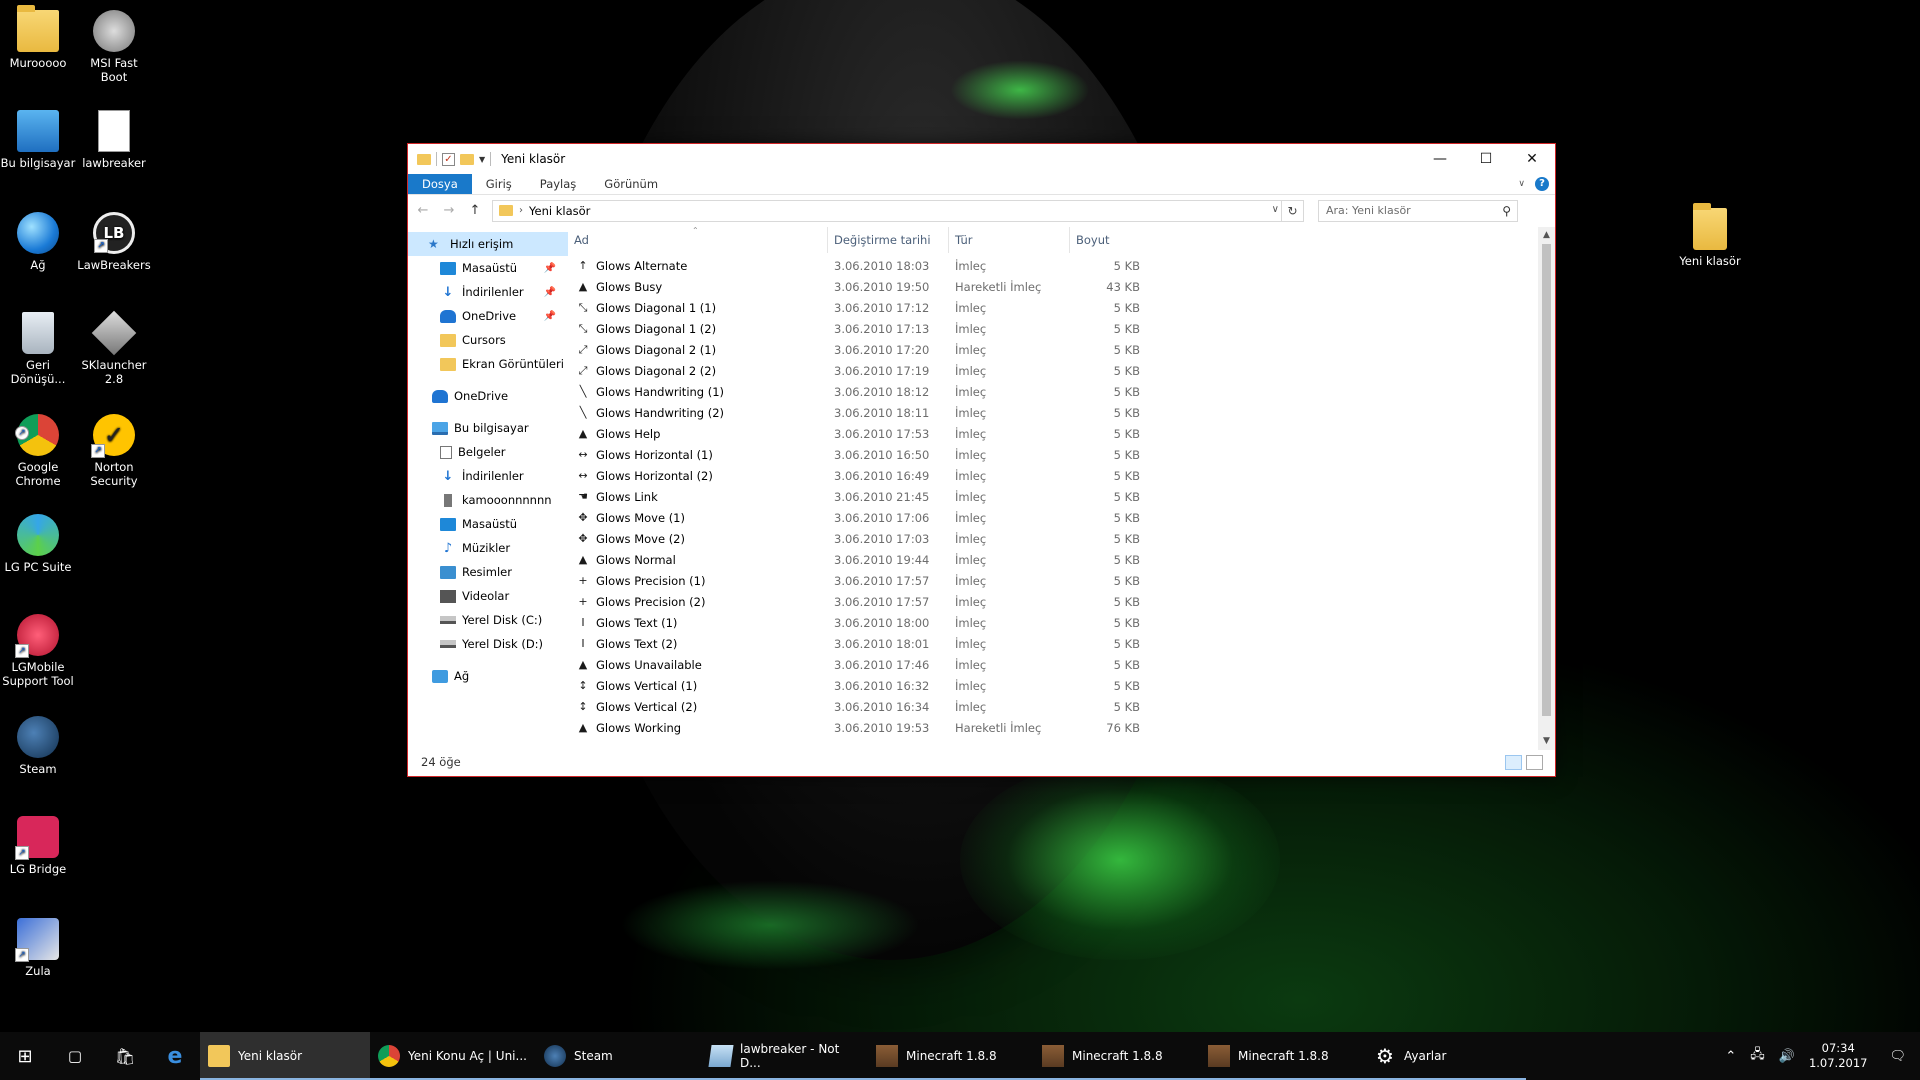  What do you see at coordinates (521, 210) in the screenshot?
I see `chevron-right-icon: ›` at bounding box center [521, 210].